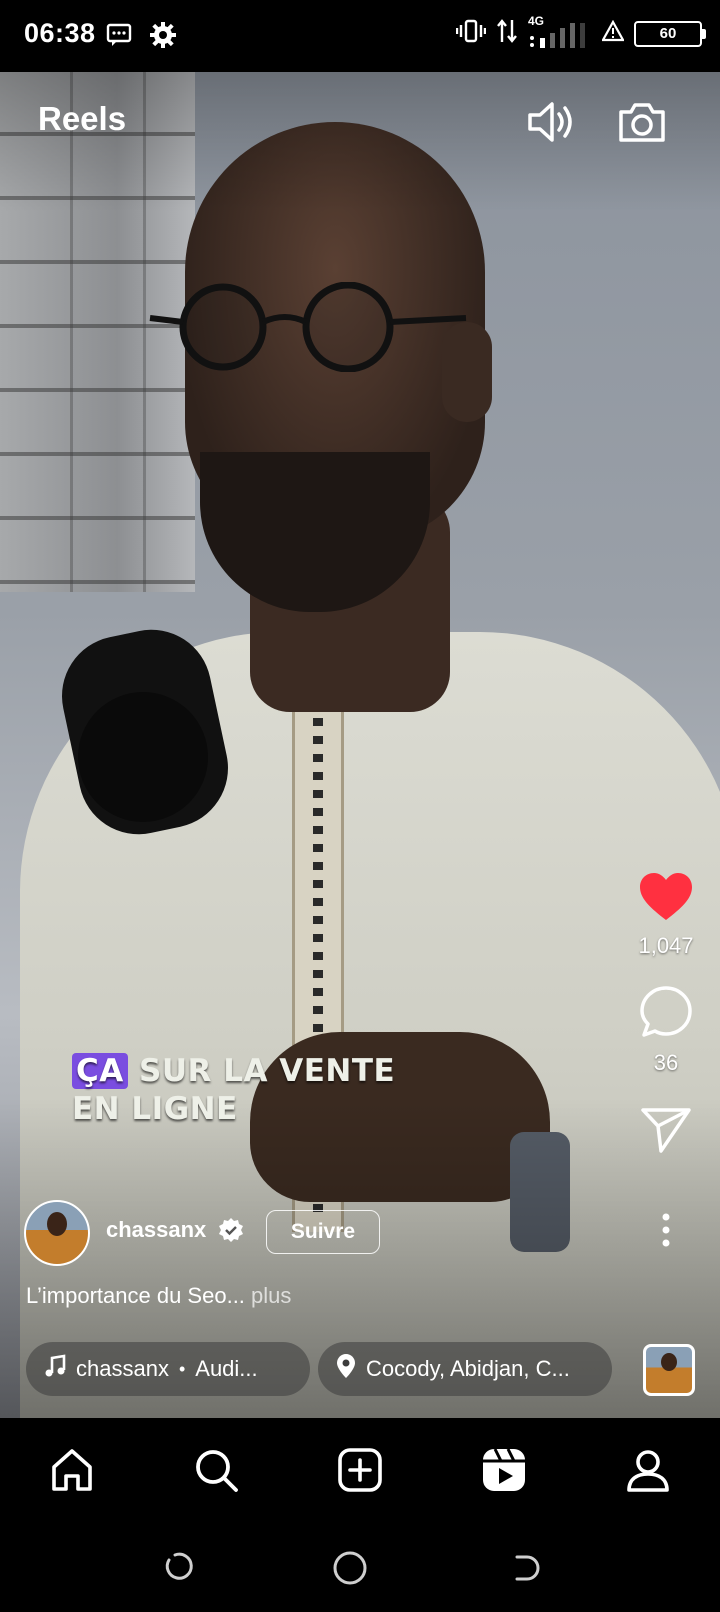 This screenshot has height=1612, width=720. Describe the element at coordinates (261, 1071) in the screenshot. I see `caption-line1: SUR LA VENTE` at that location.